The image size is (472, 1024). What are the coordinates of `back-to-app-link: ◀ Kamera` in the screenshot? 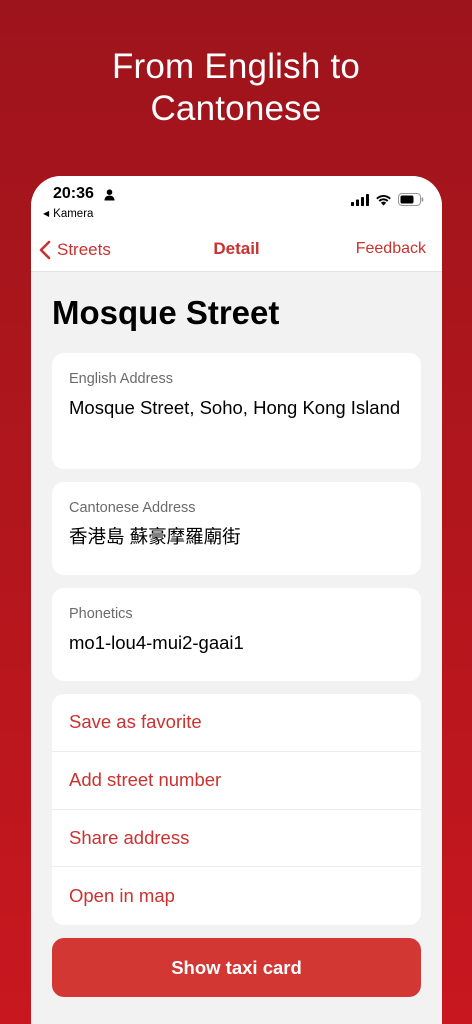 It's located at (68, 214).